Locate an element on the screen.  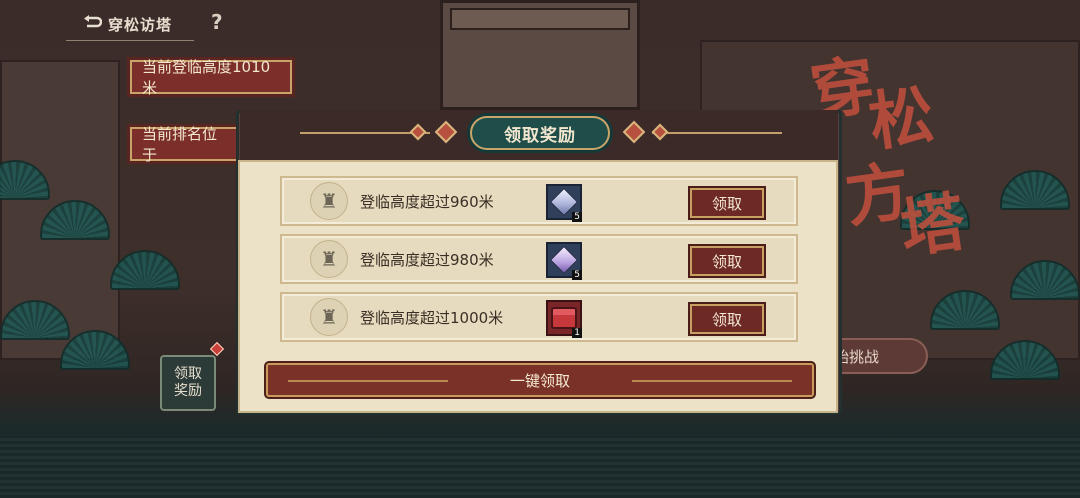
current-height-tag: 当前登临高度1010米 is located at coordinates (211, 77).